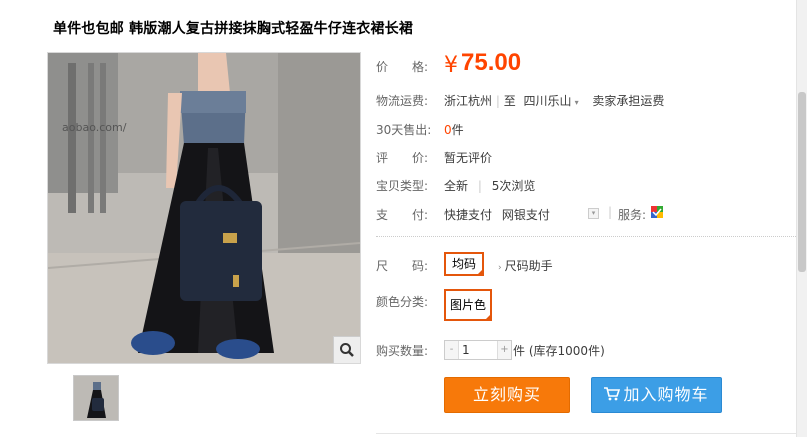 This screenshot has height=437, width=807. I want to click on quantity-input: 1, so click(479, 350).